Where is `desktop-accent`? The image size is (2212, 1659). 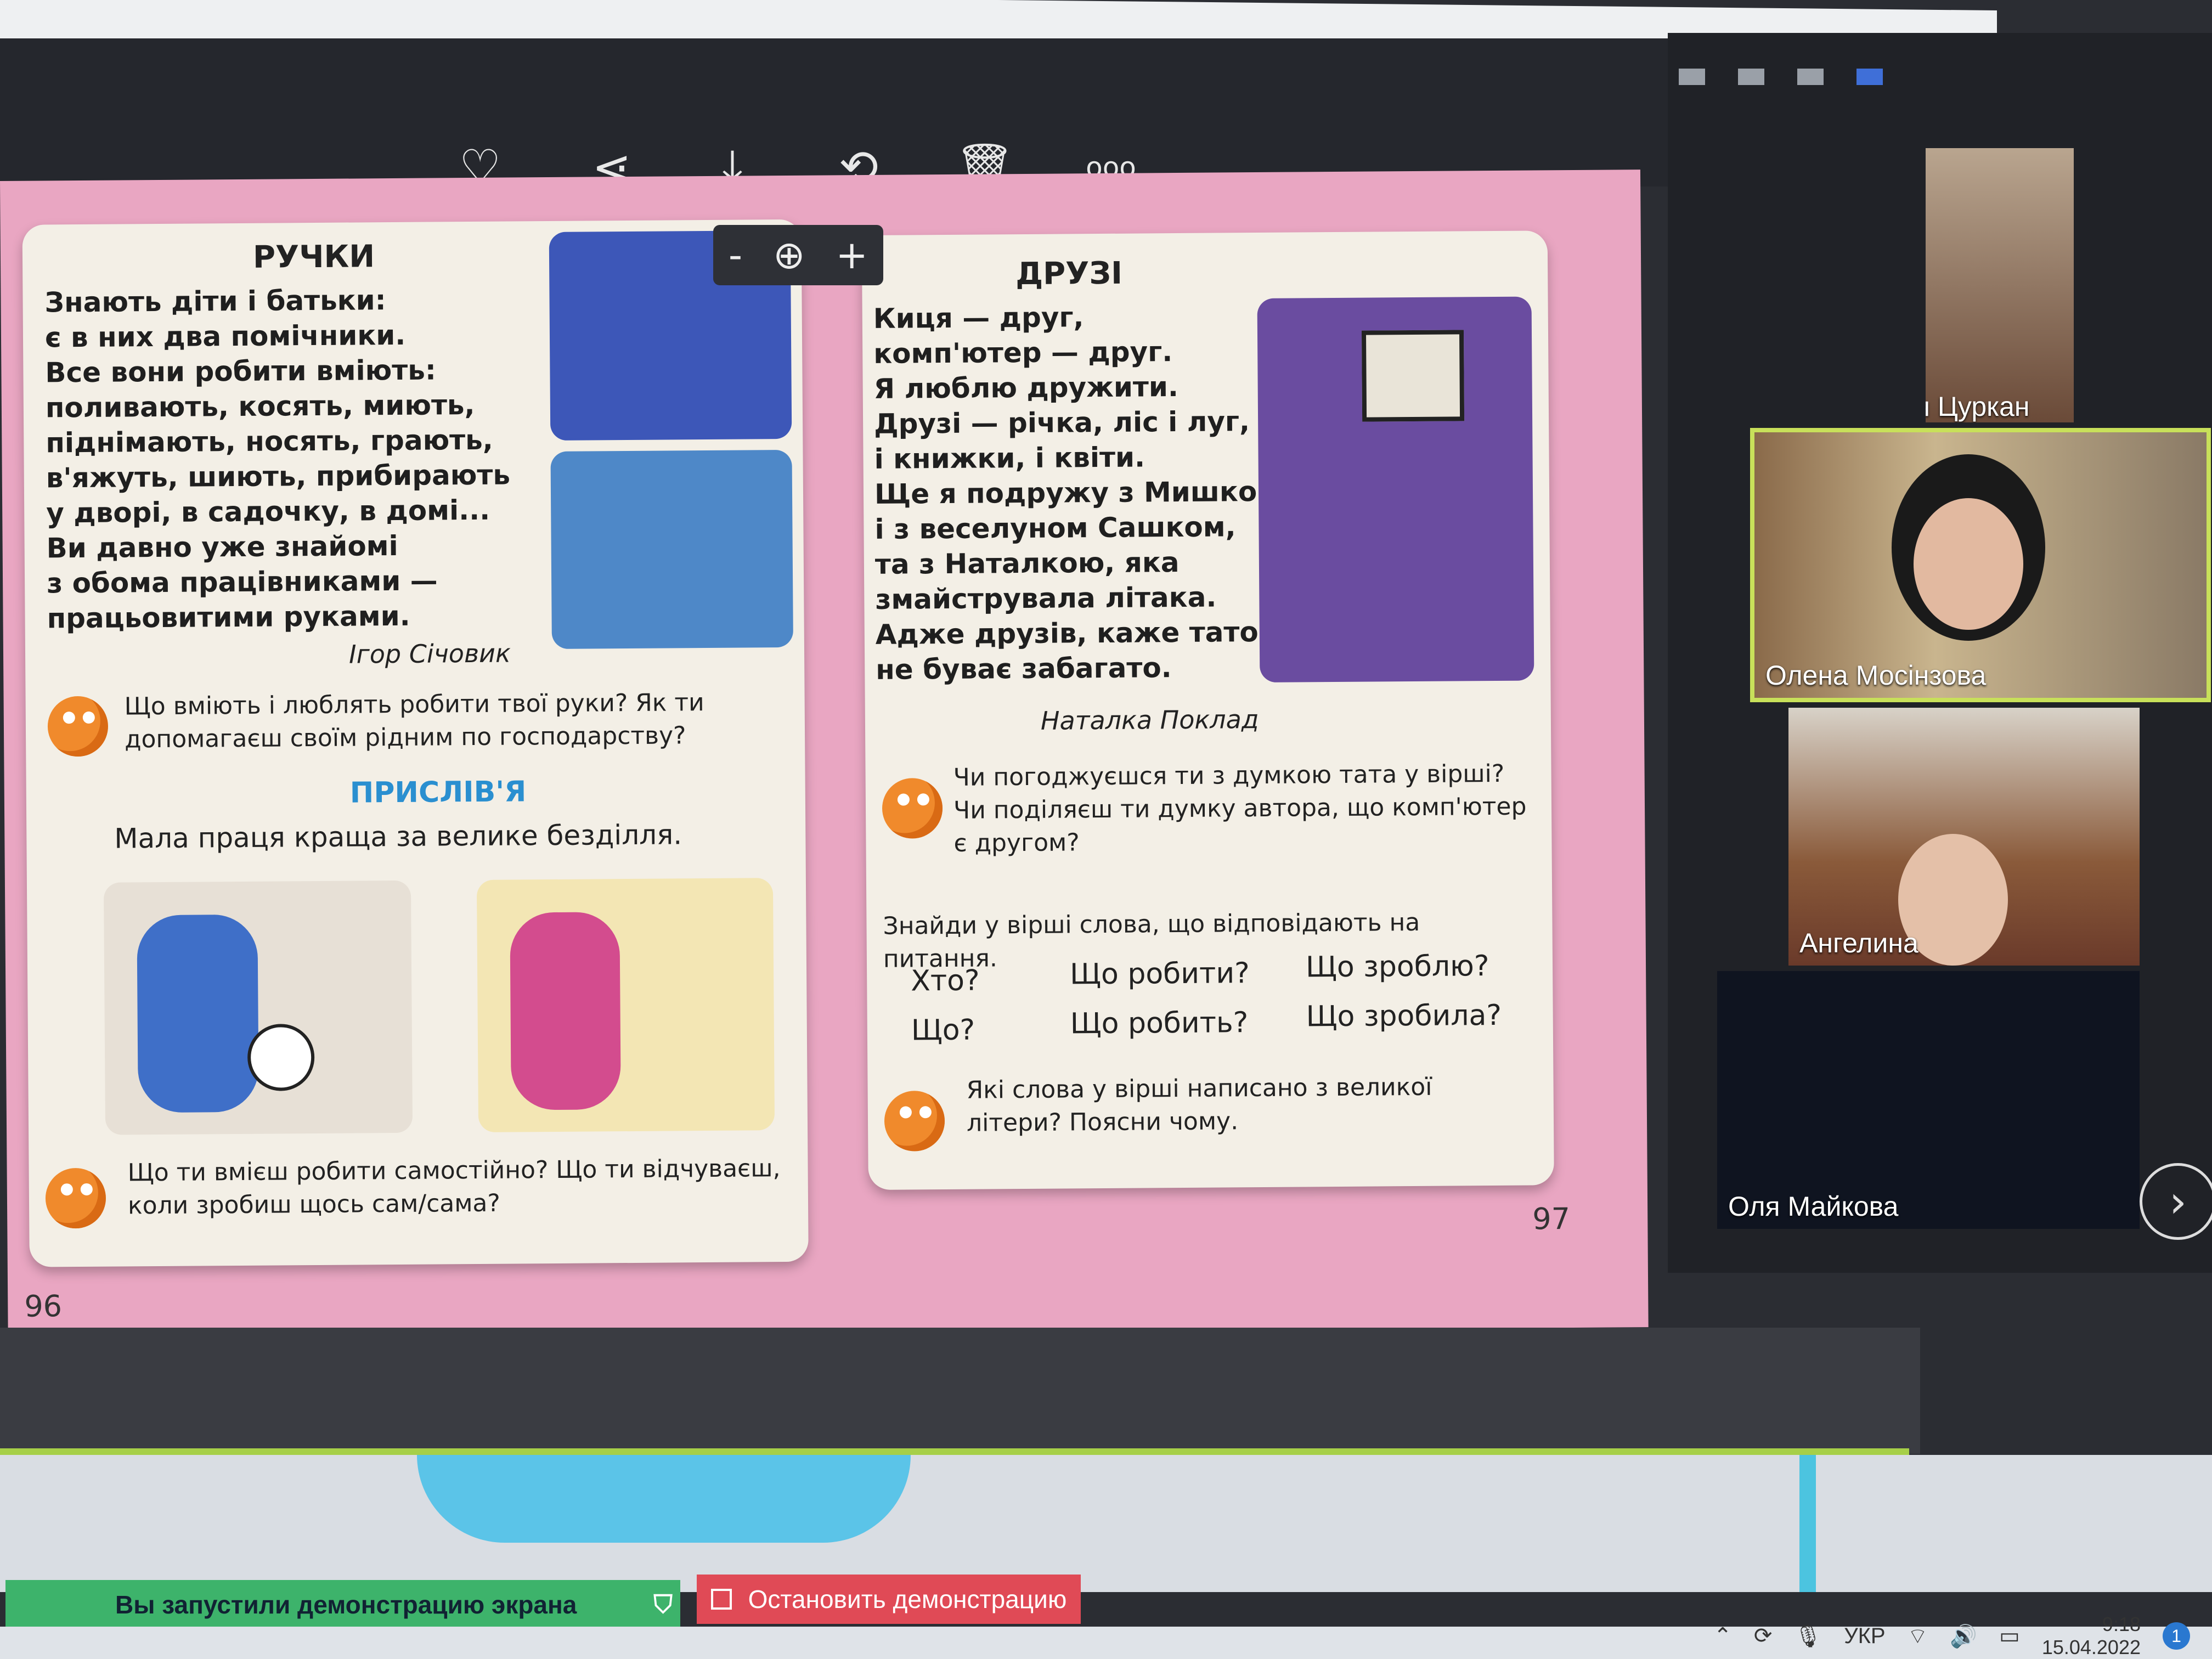
desktop-accent is located at coordinates (1808, 1524).